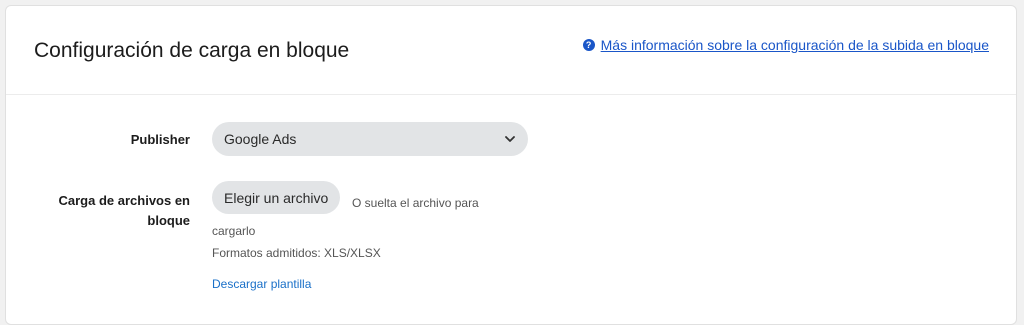  What do you see at coordinates (260, 139) in the screenshot?
I see `publisher-select-value: Google Ads` at bounding box center [260, 139].